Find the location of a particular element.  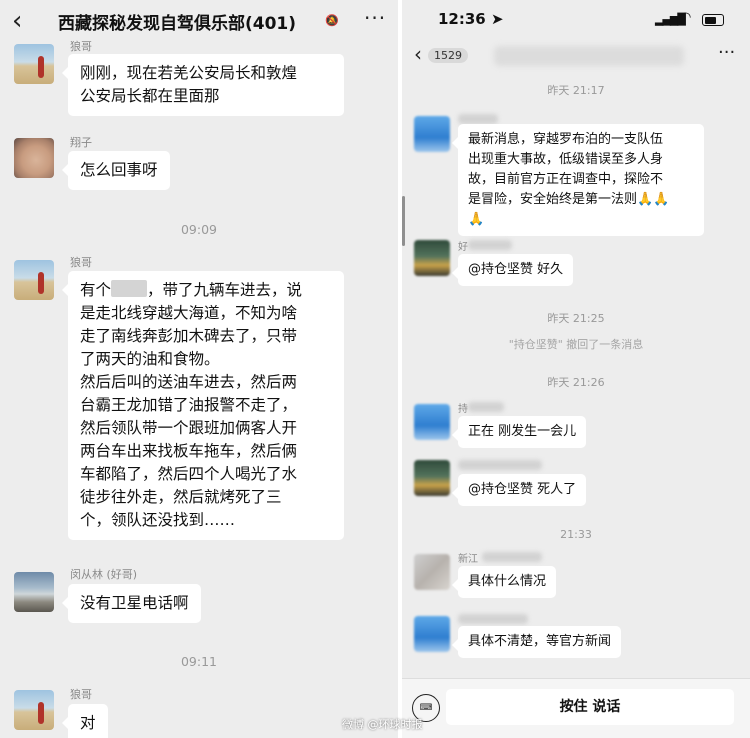

message-bubble: 怎么回事呀 is located at coordinates (116, 170).